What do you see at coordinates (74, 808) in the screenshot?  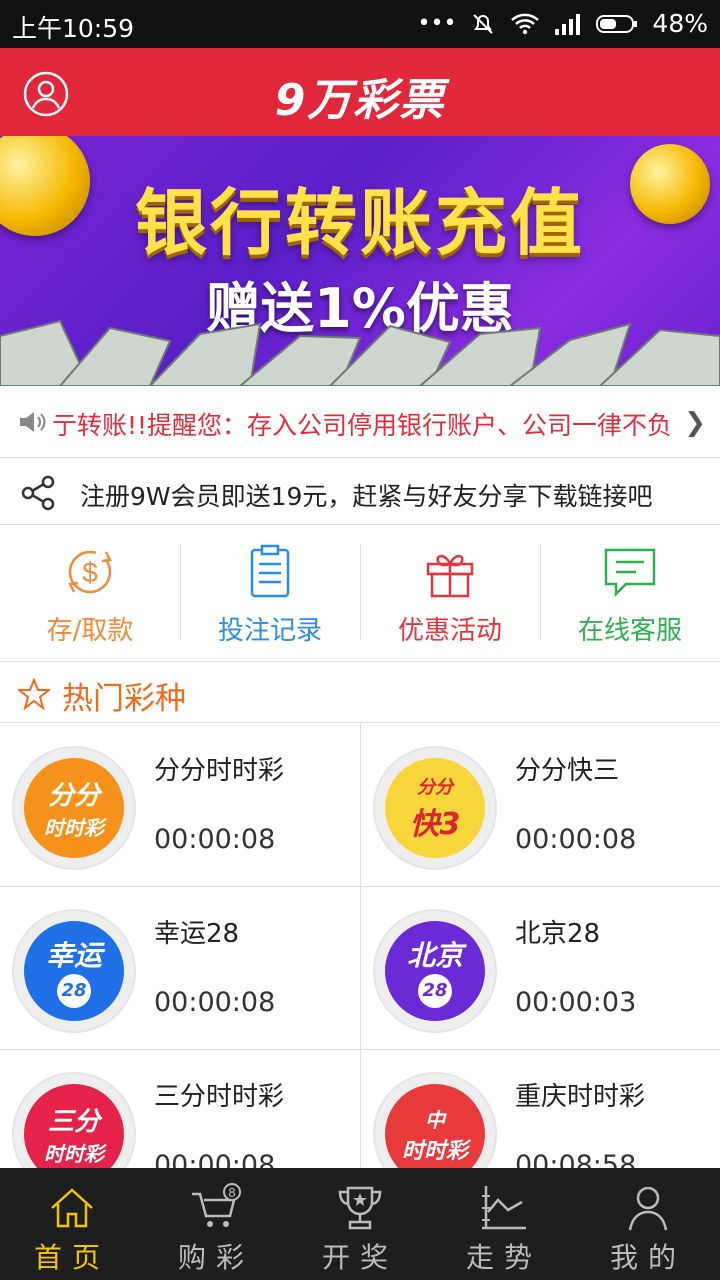 I see `lottery-logo: 分分 时时彩` at bounding box center [74, 808].